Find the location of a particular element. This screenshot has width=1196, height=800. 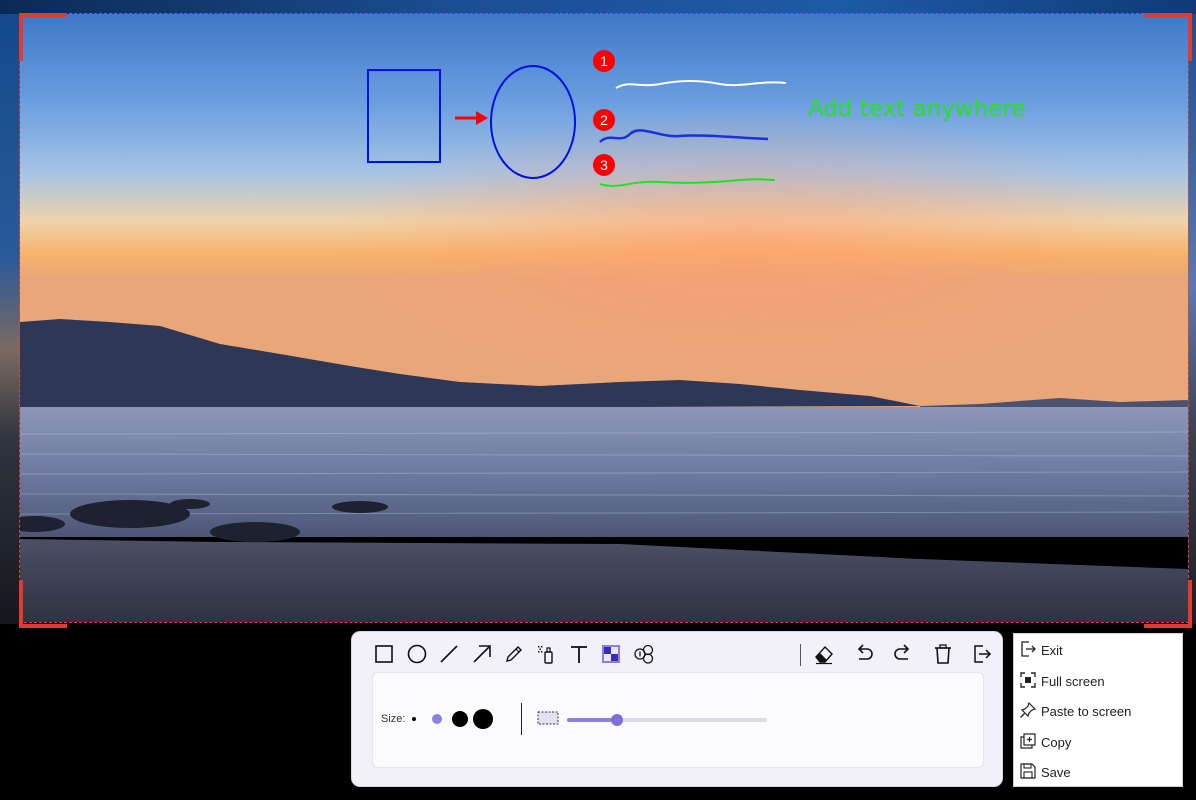

ellipse-tool-icon is located at coordinates (417, 654).